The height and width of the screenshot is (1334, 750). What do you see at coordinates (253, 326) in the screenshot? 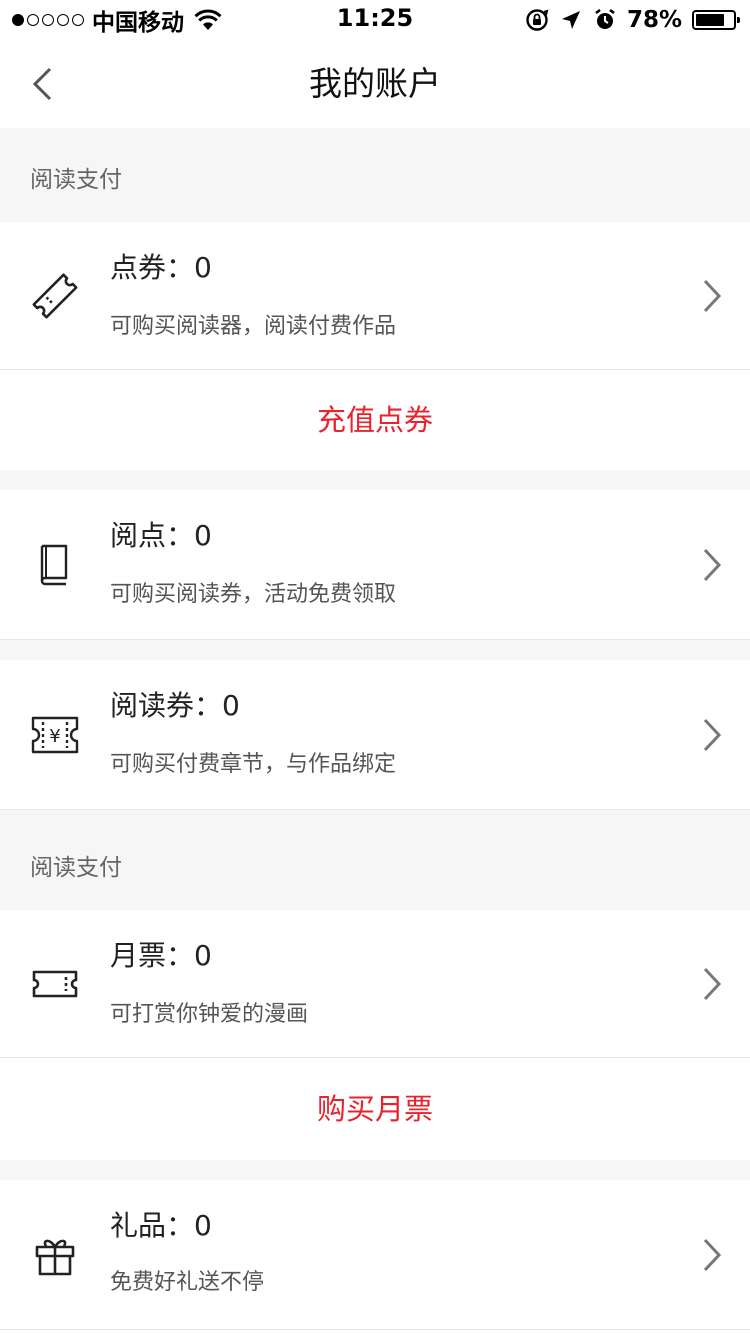
I see `coupon-subtitle: 可购买阅读器，阅读付费作品` at bounding box center [253, 326].